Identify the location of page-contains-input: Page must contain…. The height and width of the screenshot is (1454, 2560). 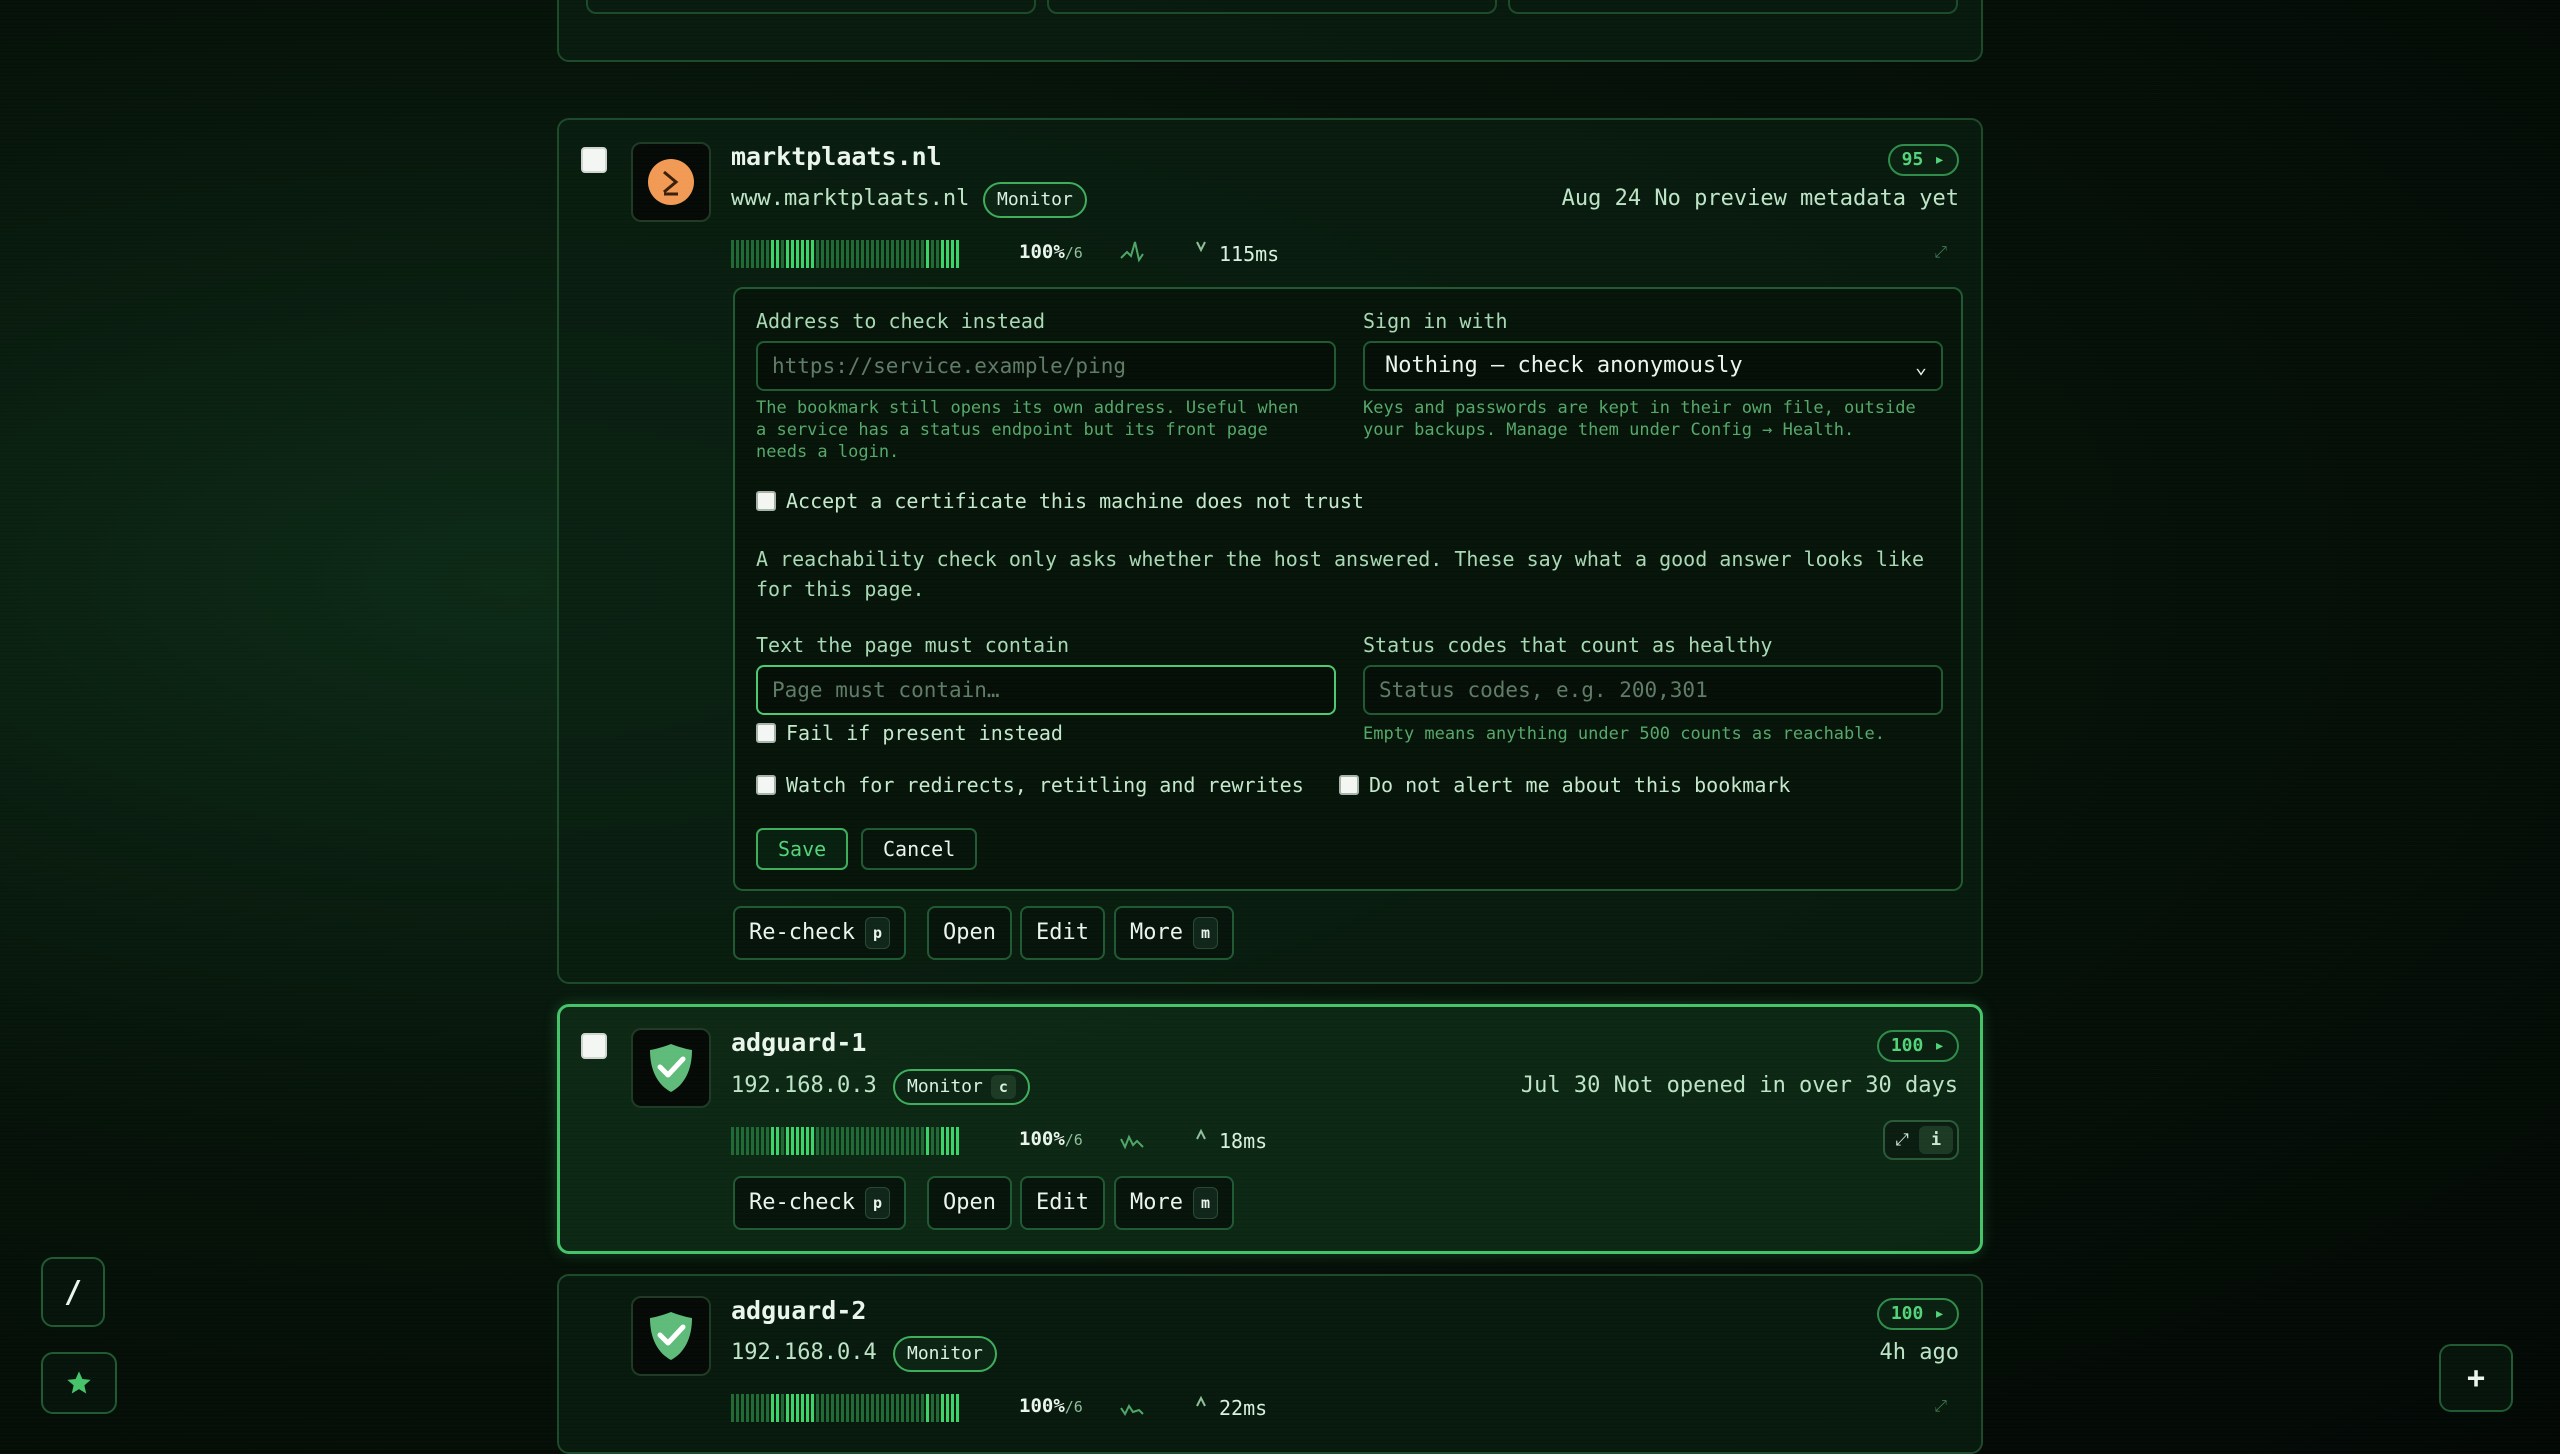
(1046, 690).